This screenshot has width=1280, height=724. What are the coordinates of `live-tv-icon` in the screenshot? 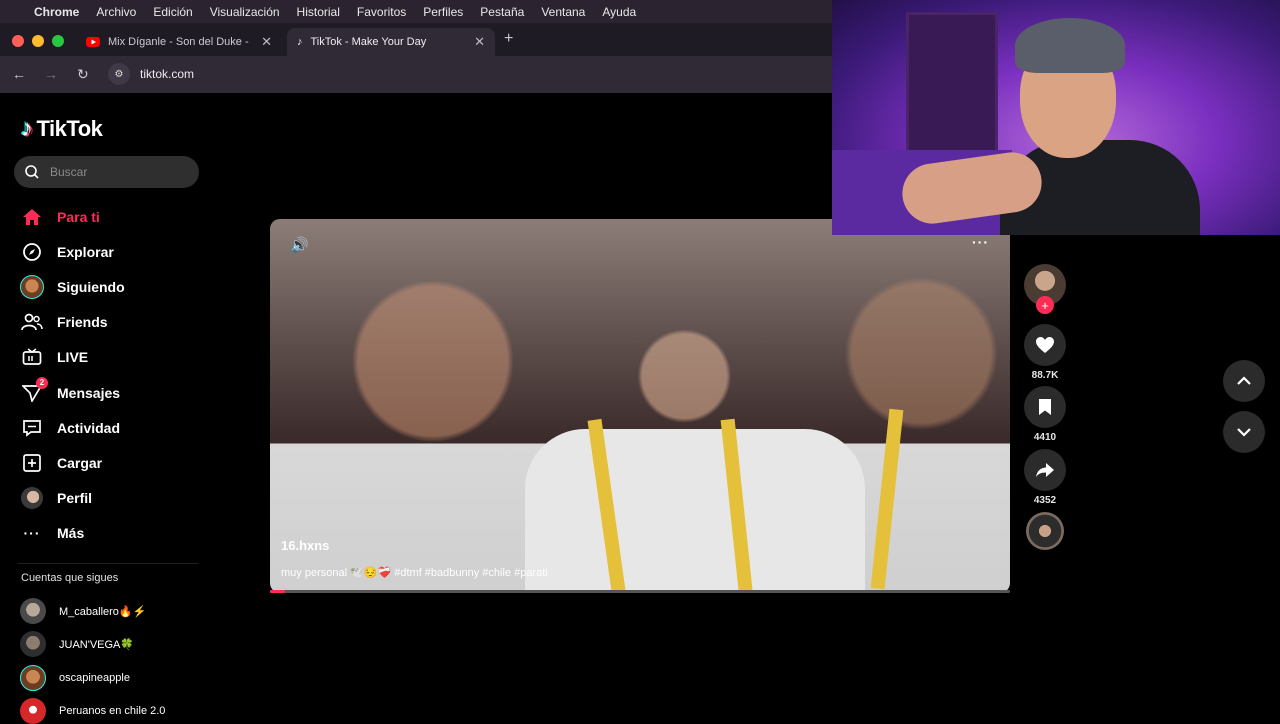 It's located at (32, 357).